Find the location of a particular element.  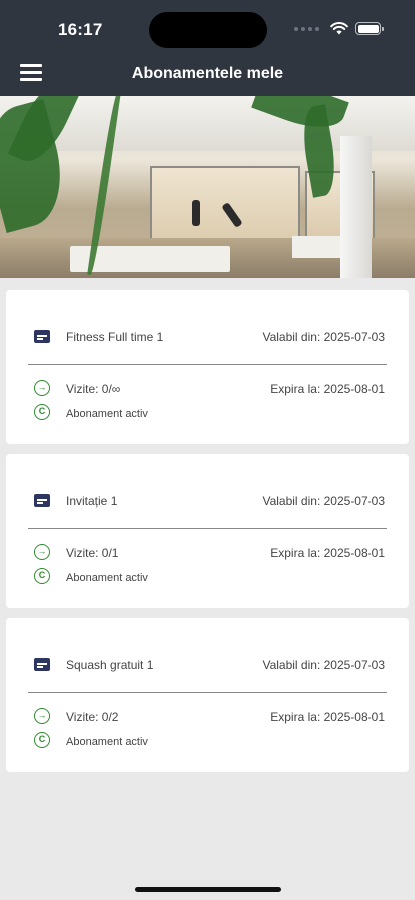

visits-count: Vizite: 0/2 is located at coordinates (92, 717).